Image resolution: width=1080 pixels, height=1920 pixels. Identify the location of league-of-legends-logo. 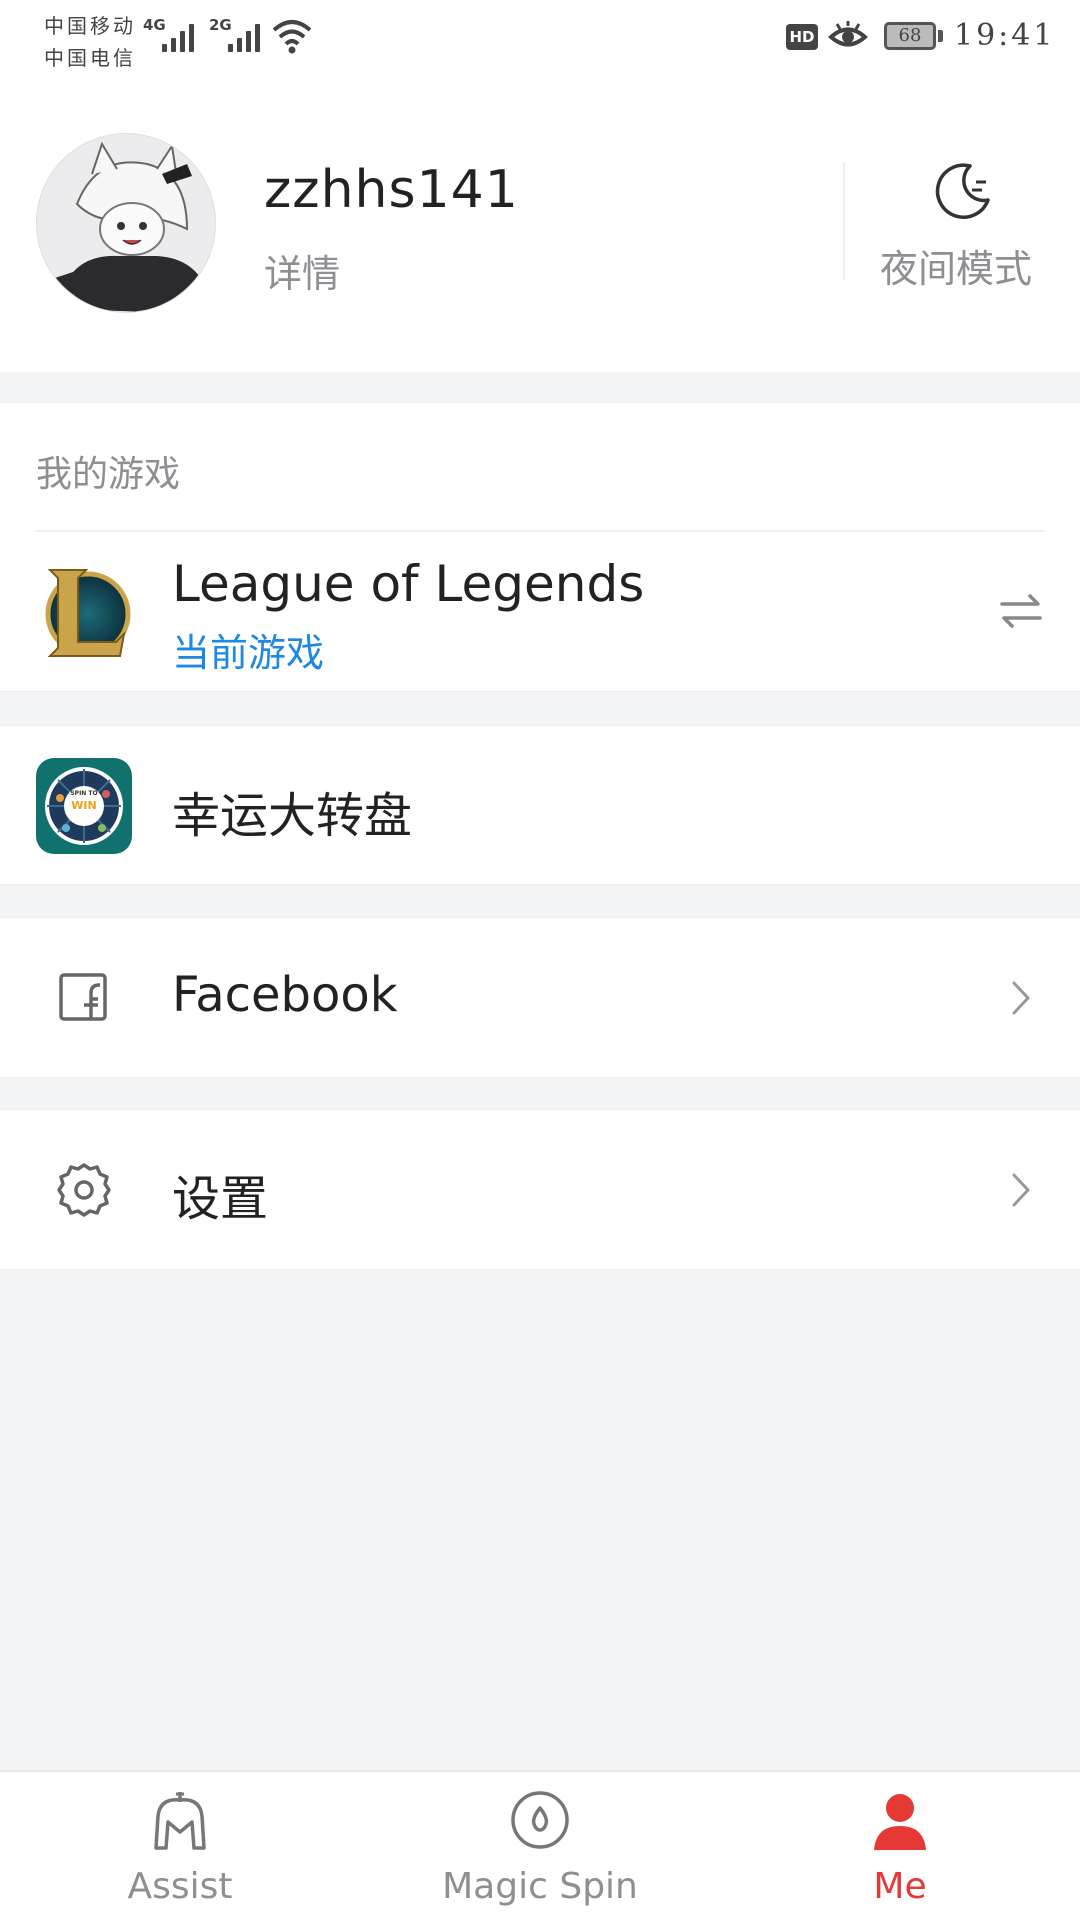
(88, 613).